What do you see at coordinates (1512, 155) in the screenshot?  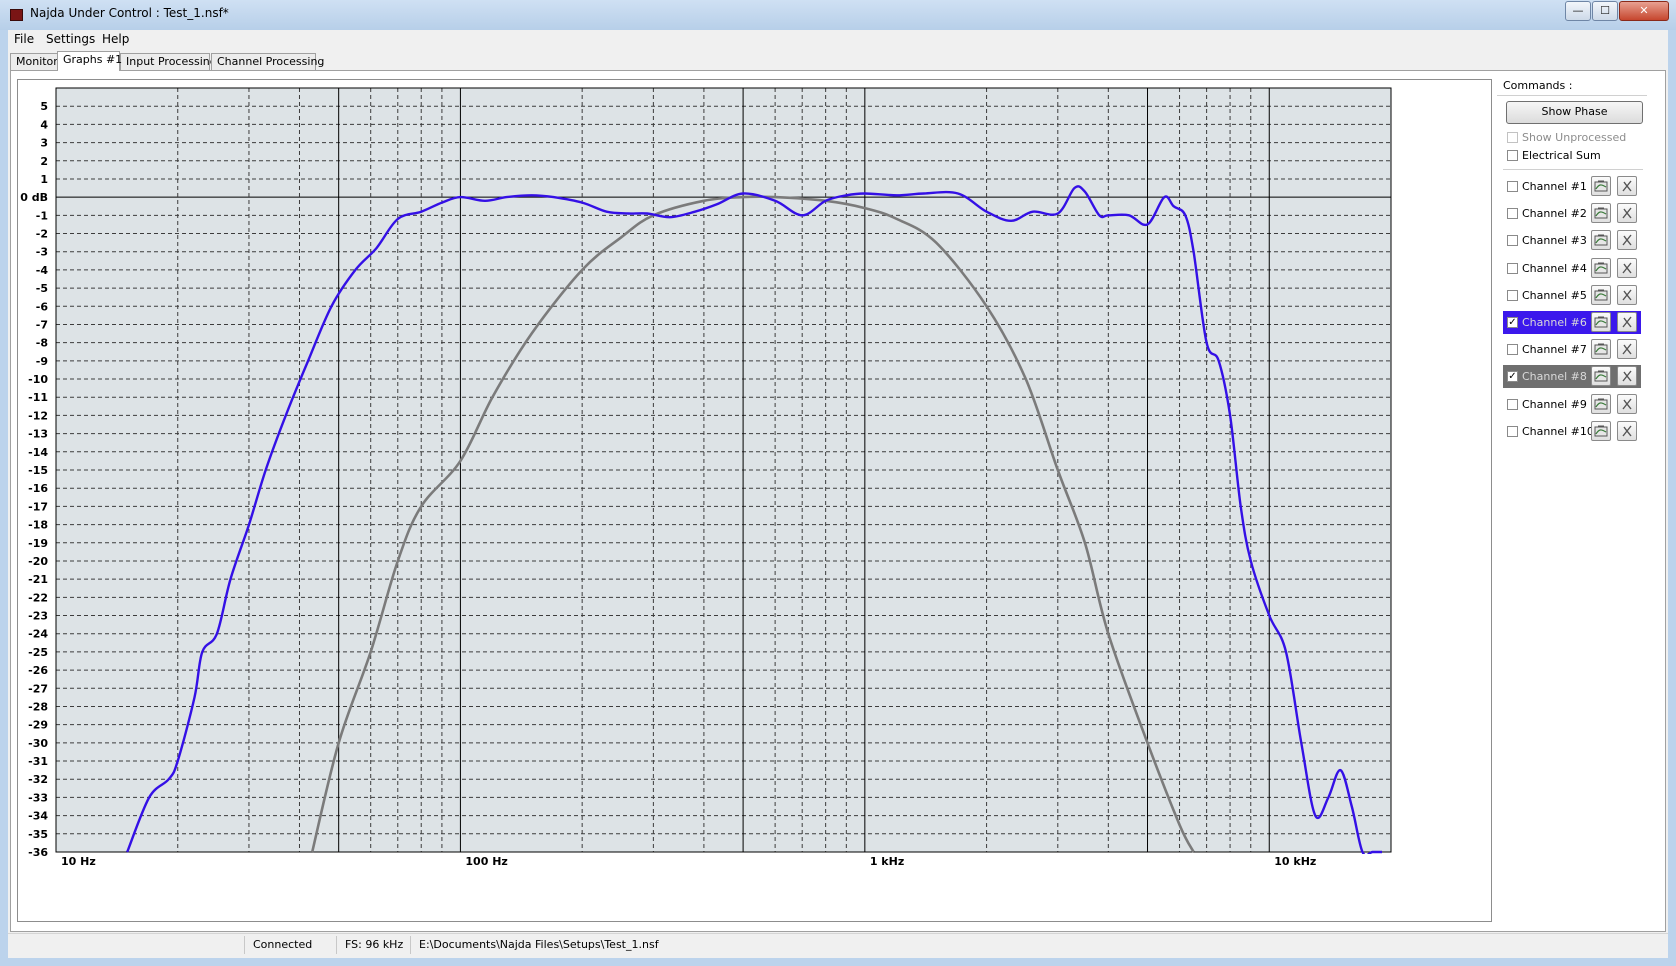 I see `electrical-sum-box` at bounding box center [1512, 155].